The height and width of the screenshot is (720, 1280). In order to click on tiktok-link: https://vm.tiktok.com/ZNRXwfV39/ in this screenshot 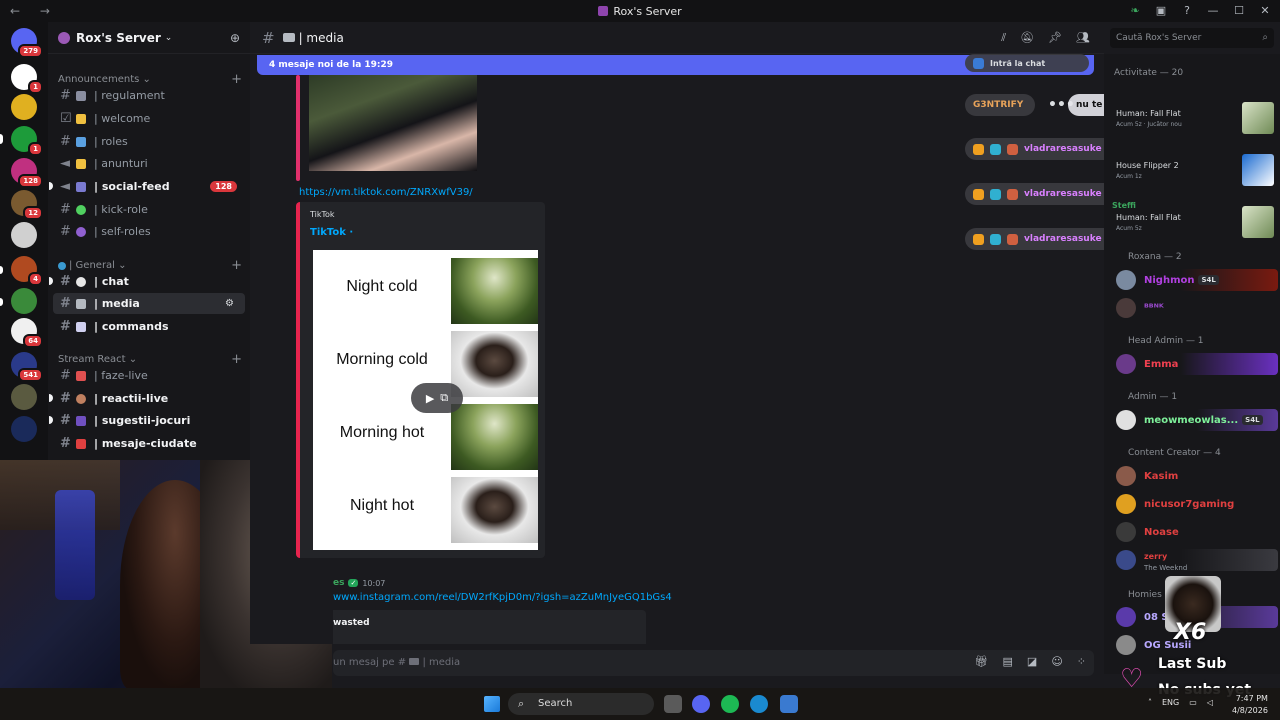, I will do `click(386, 192)`.